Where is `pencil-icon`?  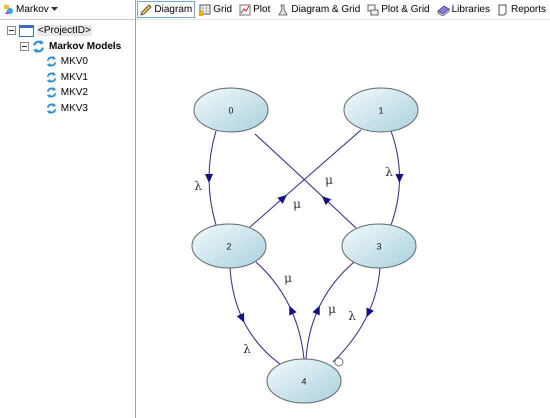 pencil-icon is located at coordinates (146, 10).